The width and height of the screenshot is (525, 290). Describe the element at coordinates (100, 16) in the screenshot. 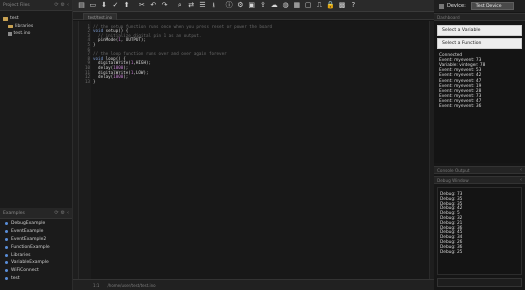

I see `tab-test-ino: test/test.ino` at that location.